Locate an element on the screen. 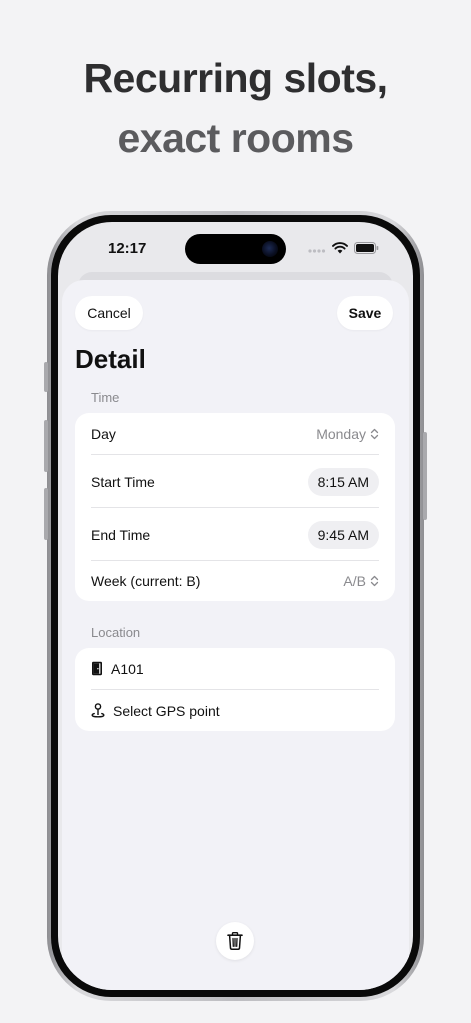  volume-up-button is located at coordinates (46, 446).